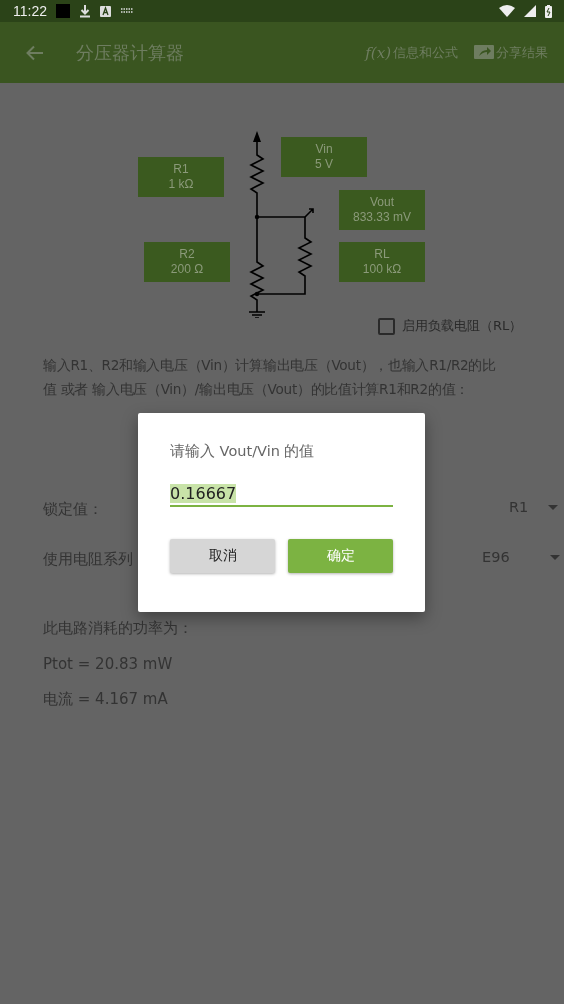 The height and width of the screenshot is (1004, 564). Describe the element at coordinates (484, 52) in the screenshot. I see `share-icon` at that location.